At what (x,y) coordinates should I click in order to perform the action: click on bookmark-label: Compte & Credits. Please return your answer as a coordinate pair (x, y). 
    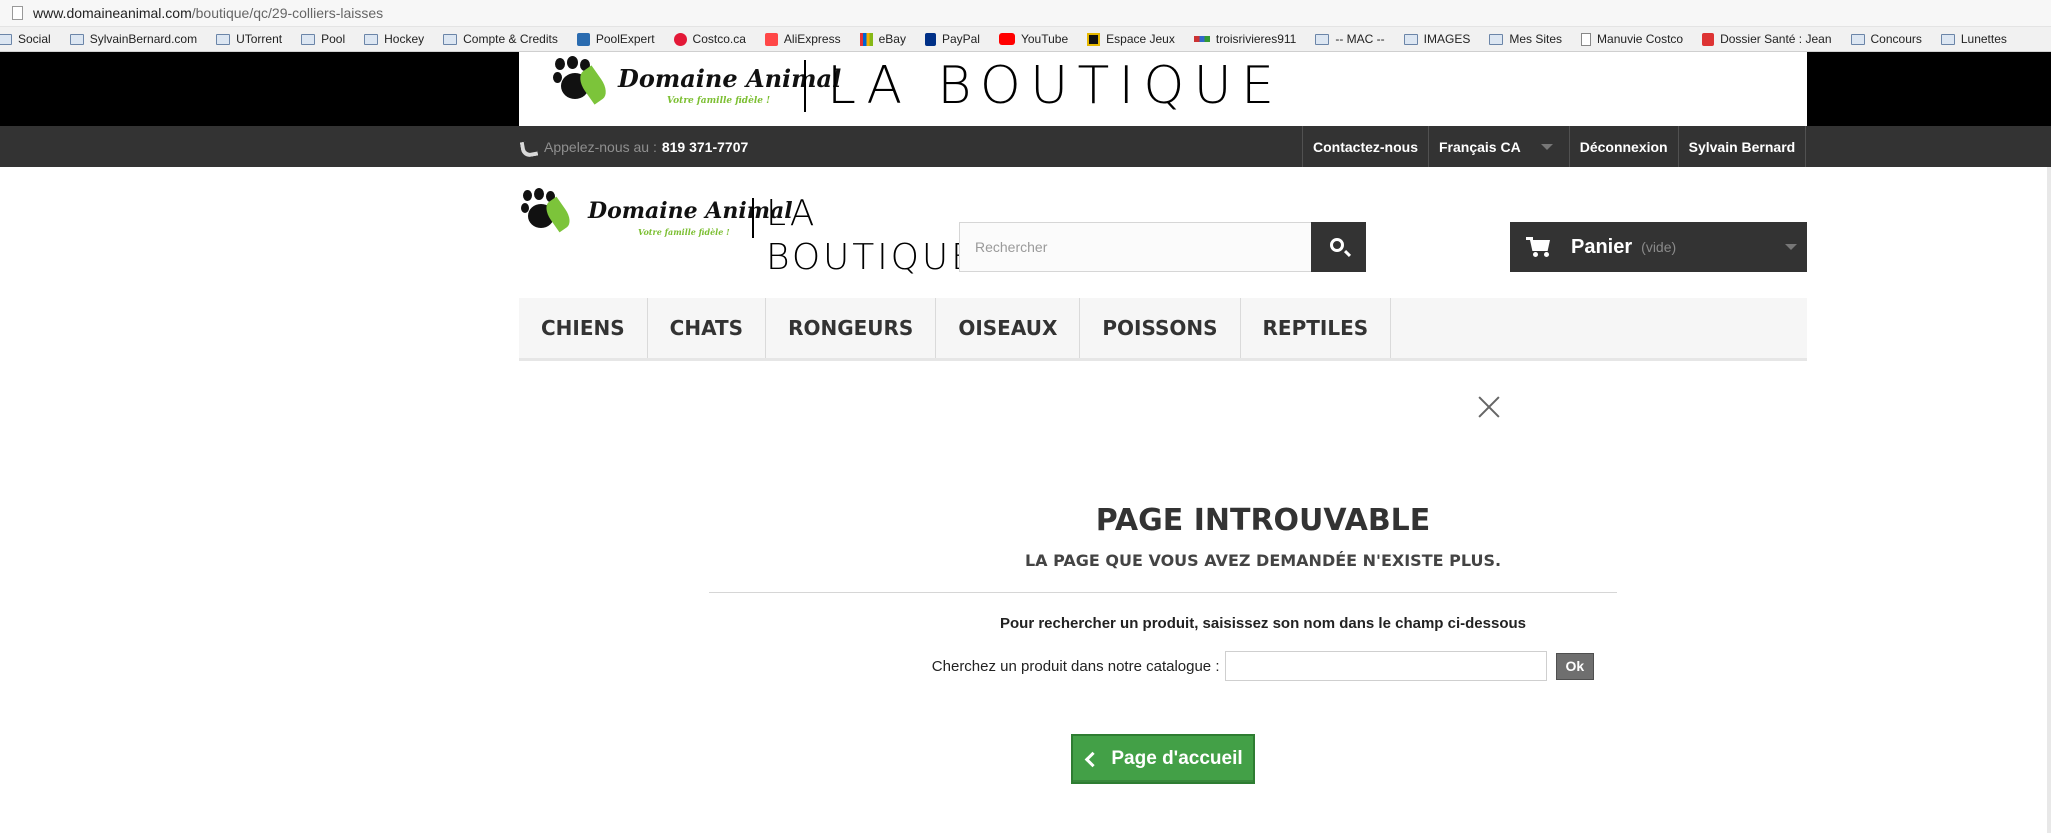
    Looking at the image, I should click on (510, 39).